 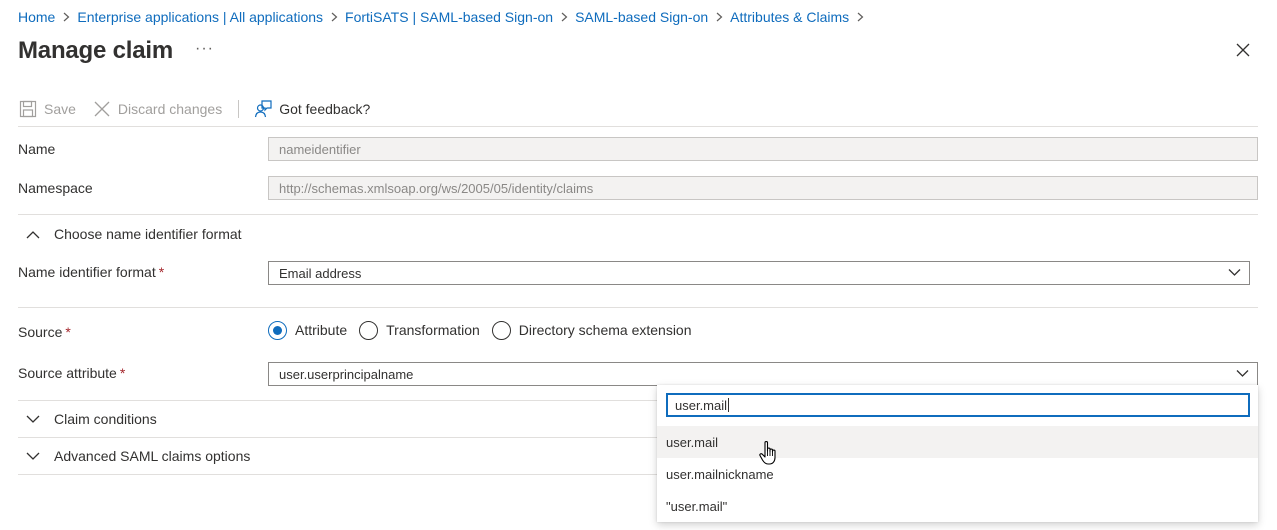 I want to click on source-transformation-radio: Transformation, so click(x=419, y=330).